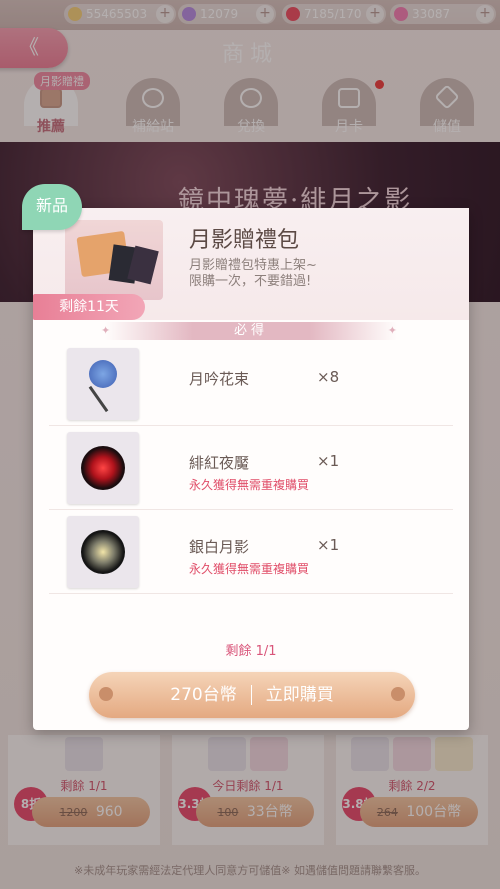 This screenshot has width=500, height=889. I want to click on new-badge: 新品, so click(52, 207).